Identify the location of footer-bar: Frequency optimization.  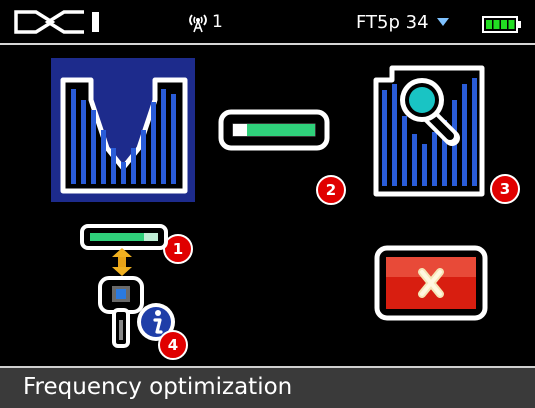
(267, 387).